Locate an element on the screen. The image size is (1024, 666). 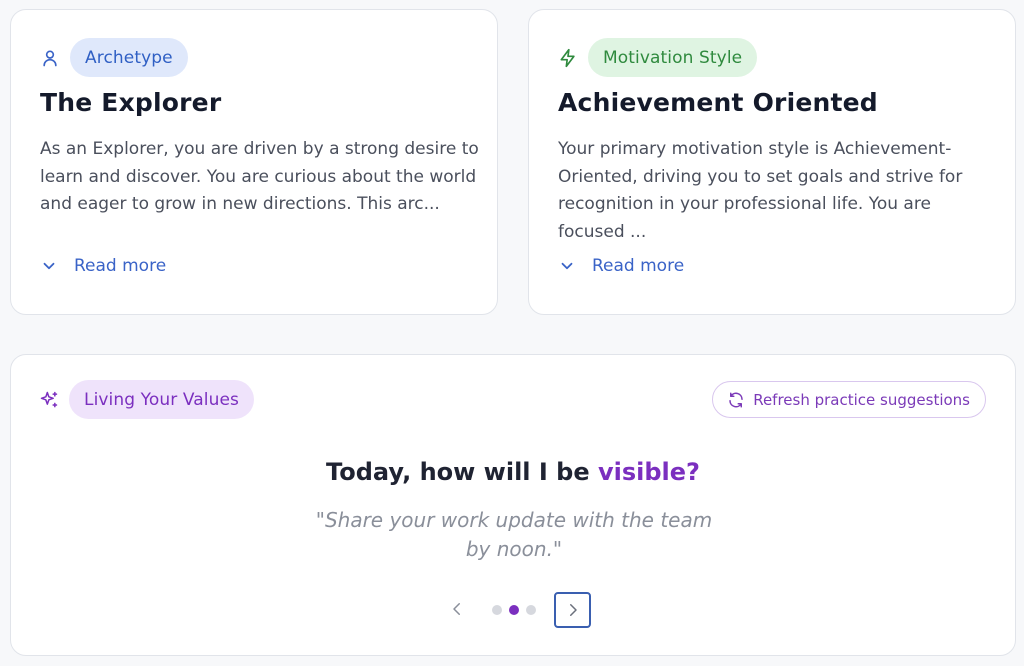
prompt-accent: visible? is located at coordinates (648, 472).